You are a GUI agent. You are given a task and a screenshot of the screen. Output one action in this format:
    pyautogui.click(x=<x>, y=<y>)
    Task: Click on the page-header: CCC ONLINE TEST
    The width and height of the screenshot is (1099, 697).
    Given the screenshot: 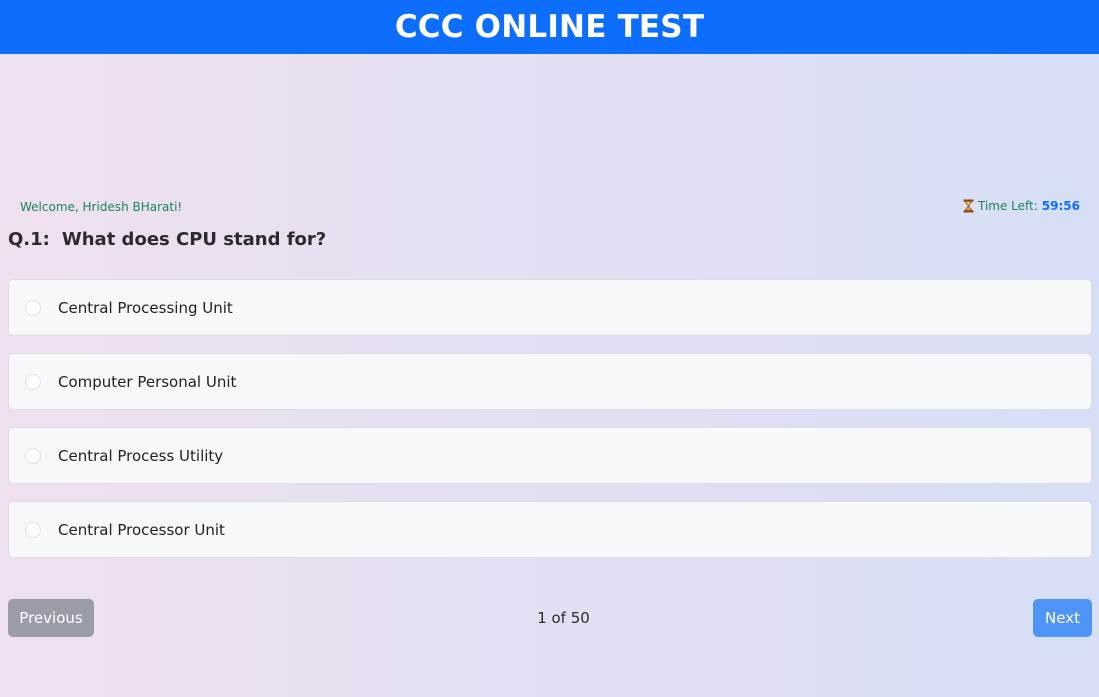 What is the action you would take?
    pyautogui.click(x=549, y=27)
    